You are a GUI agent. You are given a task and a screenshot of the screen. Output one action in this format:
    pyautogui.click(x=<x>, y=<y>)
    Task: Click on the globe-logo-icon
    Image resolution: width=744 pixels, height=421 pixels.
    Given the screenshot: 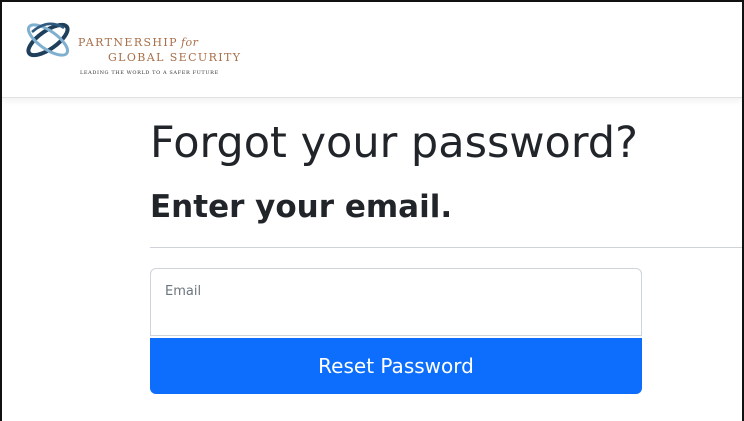 What is the action you would take?
    pyautogui.click(x=48, y=40)
    